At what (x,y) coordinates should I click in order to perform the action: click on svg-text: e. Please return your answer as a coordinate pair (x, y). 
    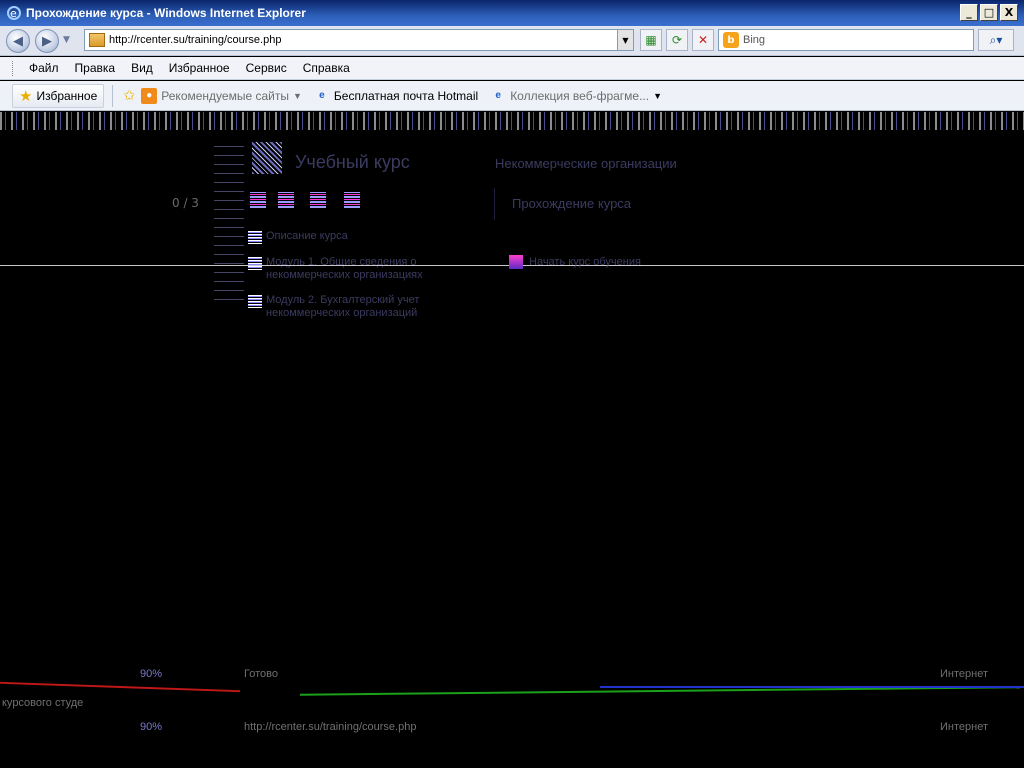
    Looking at the image, I should click on (13, 13).